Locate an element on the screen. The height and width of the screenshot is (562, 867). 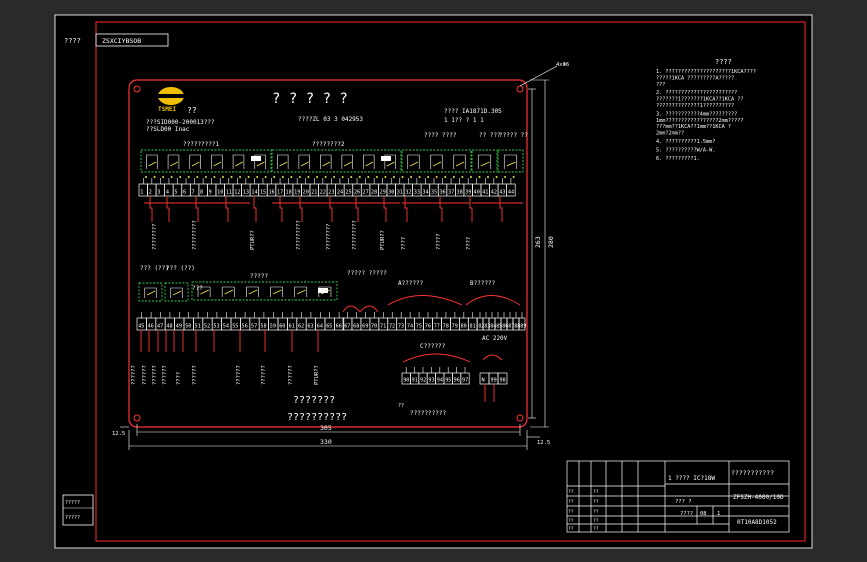
row1-terminal-label-24: 24 is located at coordinates (340, 193).